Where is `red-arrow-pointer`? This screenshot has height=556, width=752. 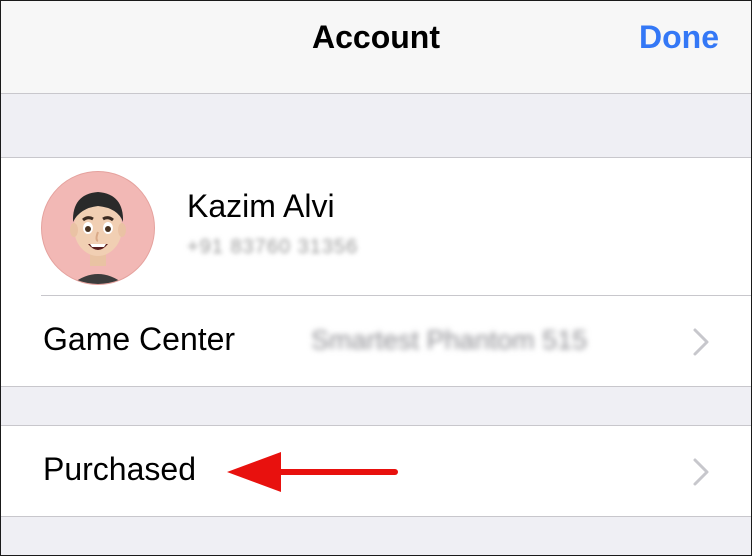 red-arrow-pointer is located at coordinates (312, 472).